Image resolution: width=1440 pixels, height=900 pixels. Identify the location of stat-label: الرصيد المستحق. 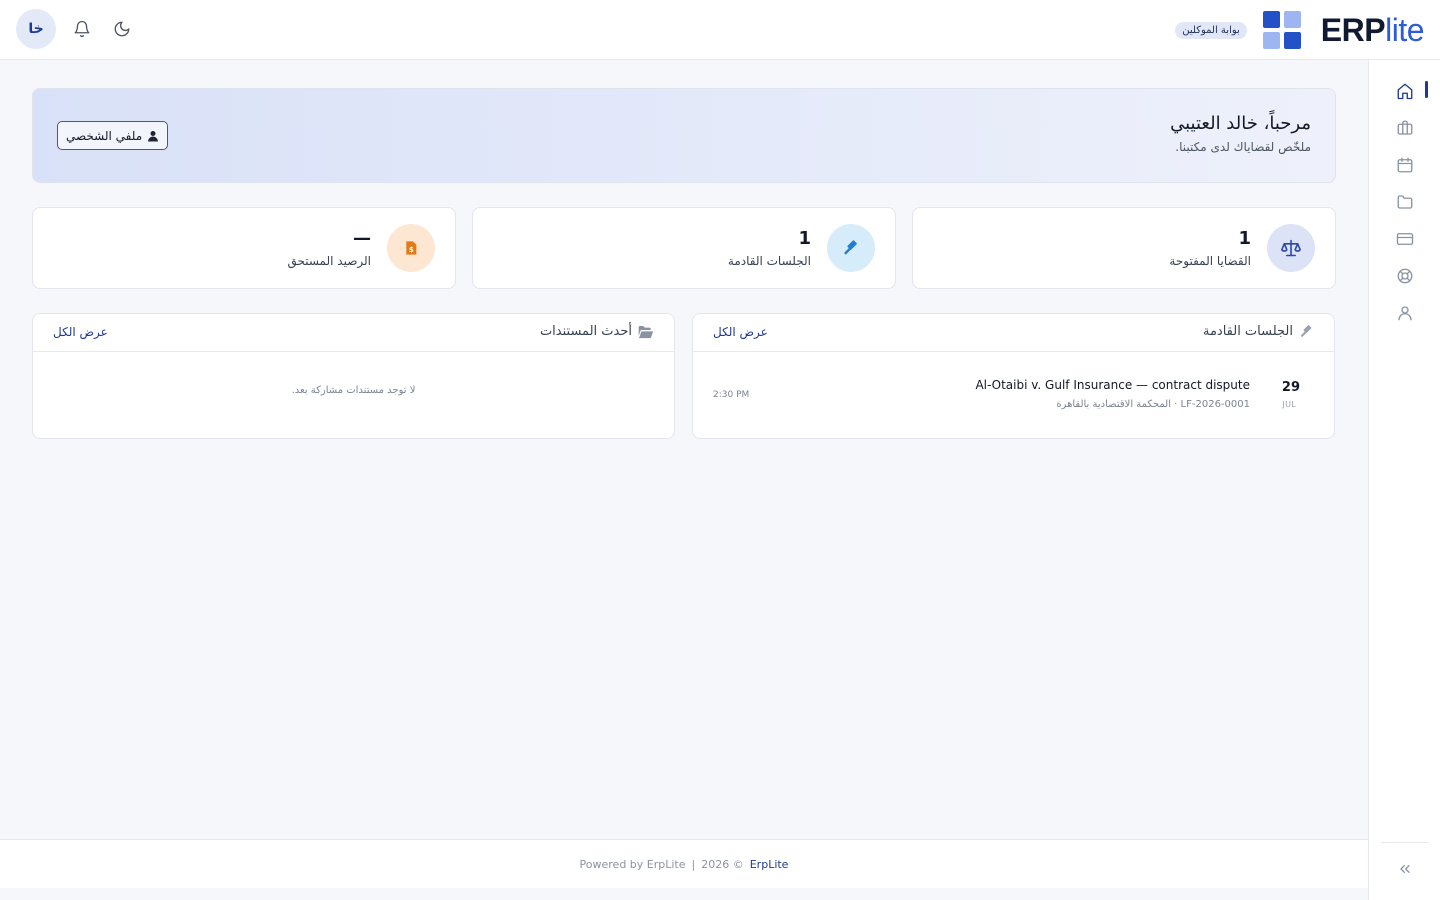
(329, 261).